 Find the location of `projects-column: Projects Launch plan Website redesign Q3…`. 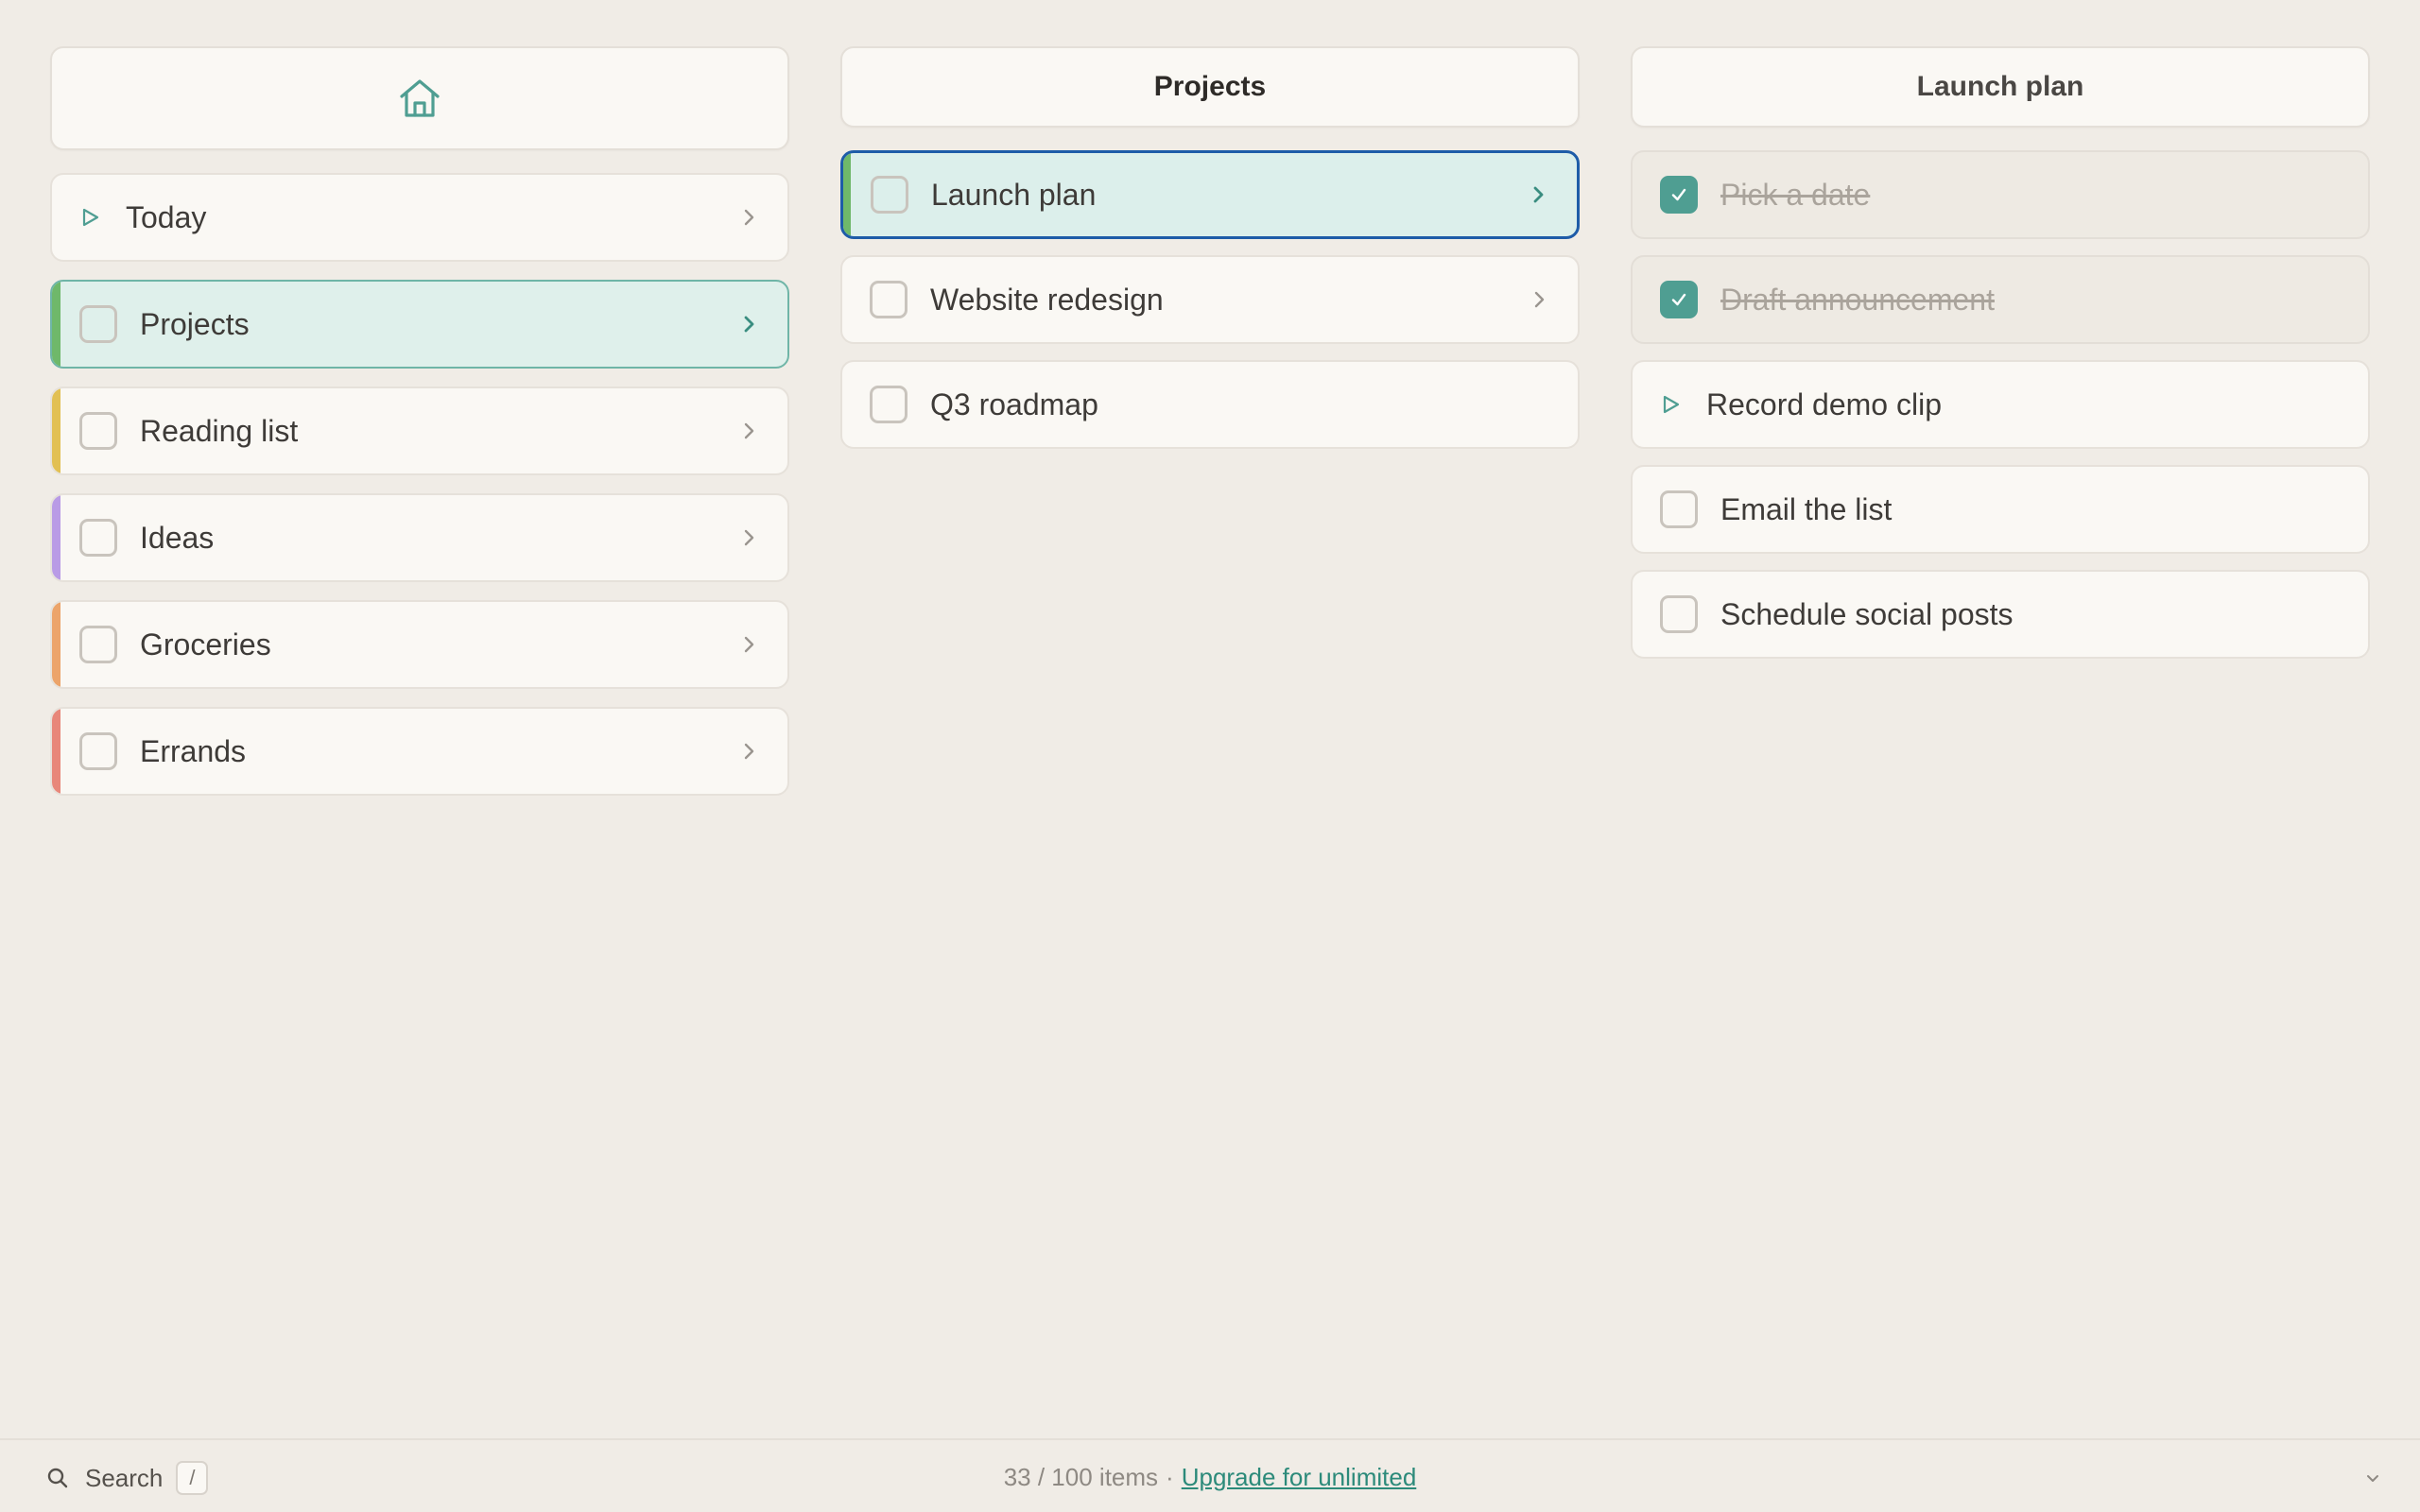

projects-column: Projects Launch plan Website redesign Q3… is located at coordinates (1210, 255).